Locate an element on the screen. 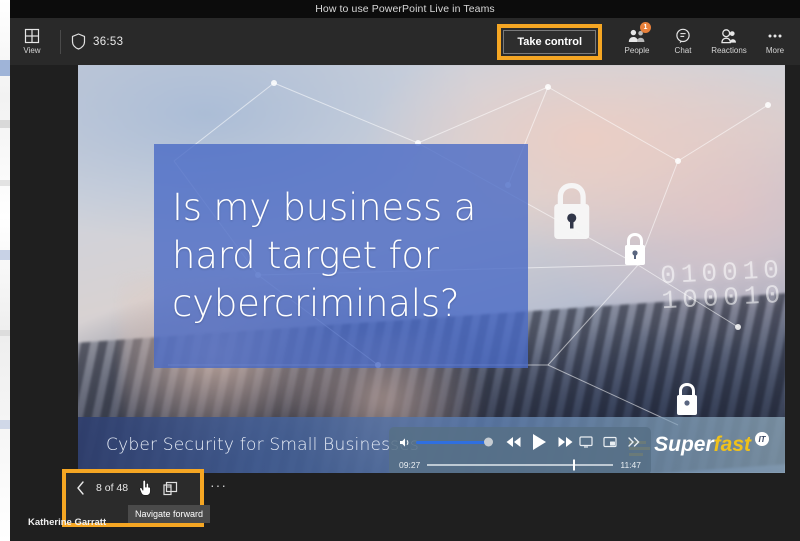 This screenshot has height=541, width=800. view-button: View is located at coordinates (32, 41).